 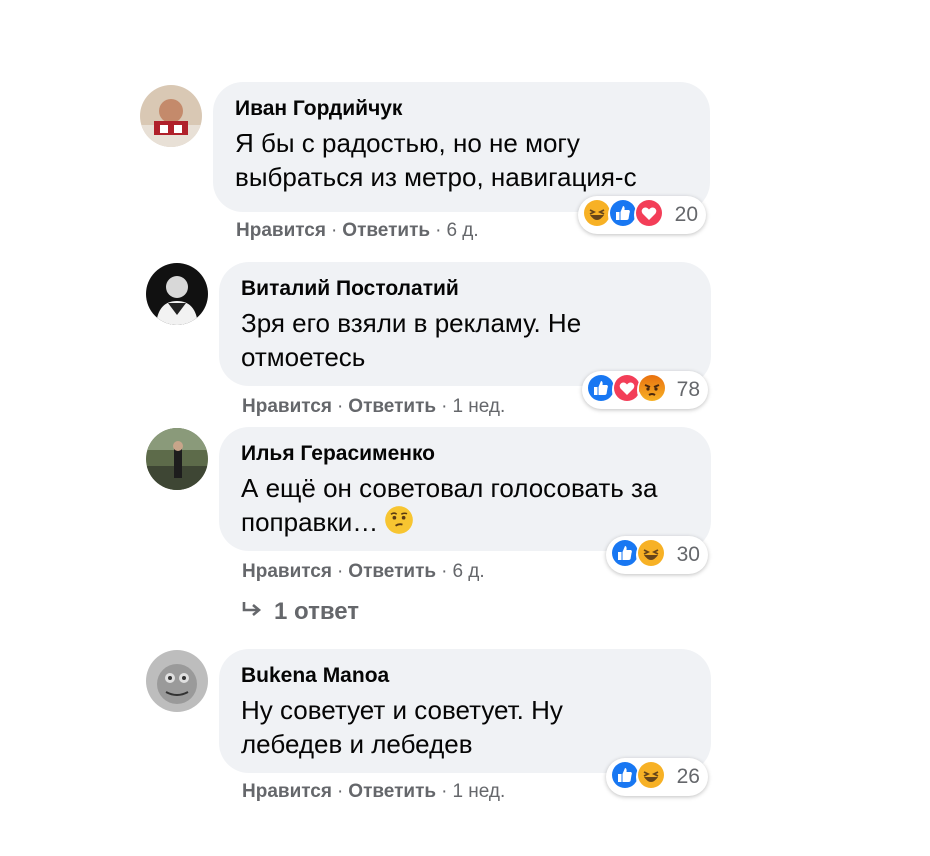 I want to click on view-replies-label: 1 ответ, so click(x=317, y=611).